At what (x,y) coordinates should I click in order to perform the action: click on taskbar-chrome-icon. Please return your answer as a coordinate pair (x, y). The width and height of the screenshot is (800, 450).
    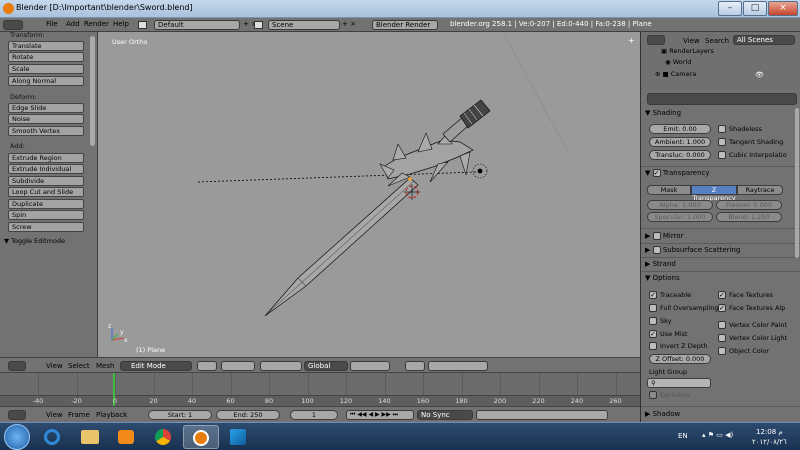
    Looking at the image, I should click on (163, 437).